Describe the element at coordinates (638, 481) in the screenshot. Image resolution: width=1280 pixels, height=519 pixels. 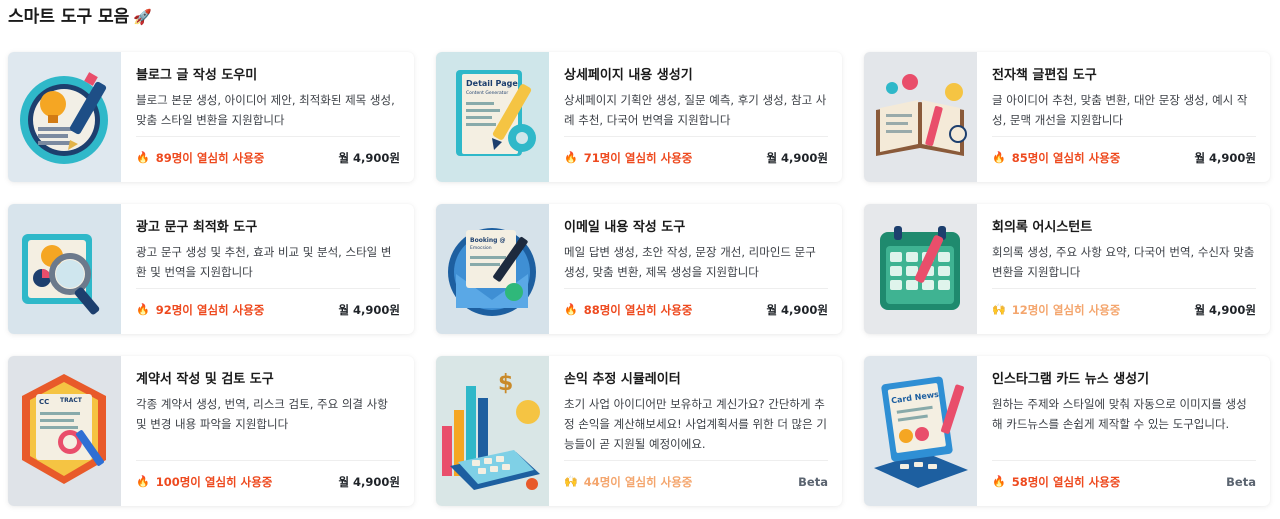
I see `usage-text: 44명이 열심히 사용중` at that location.